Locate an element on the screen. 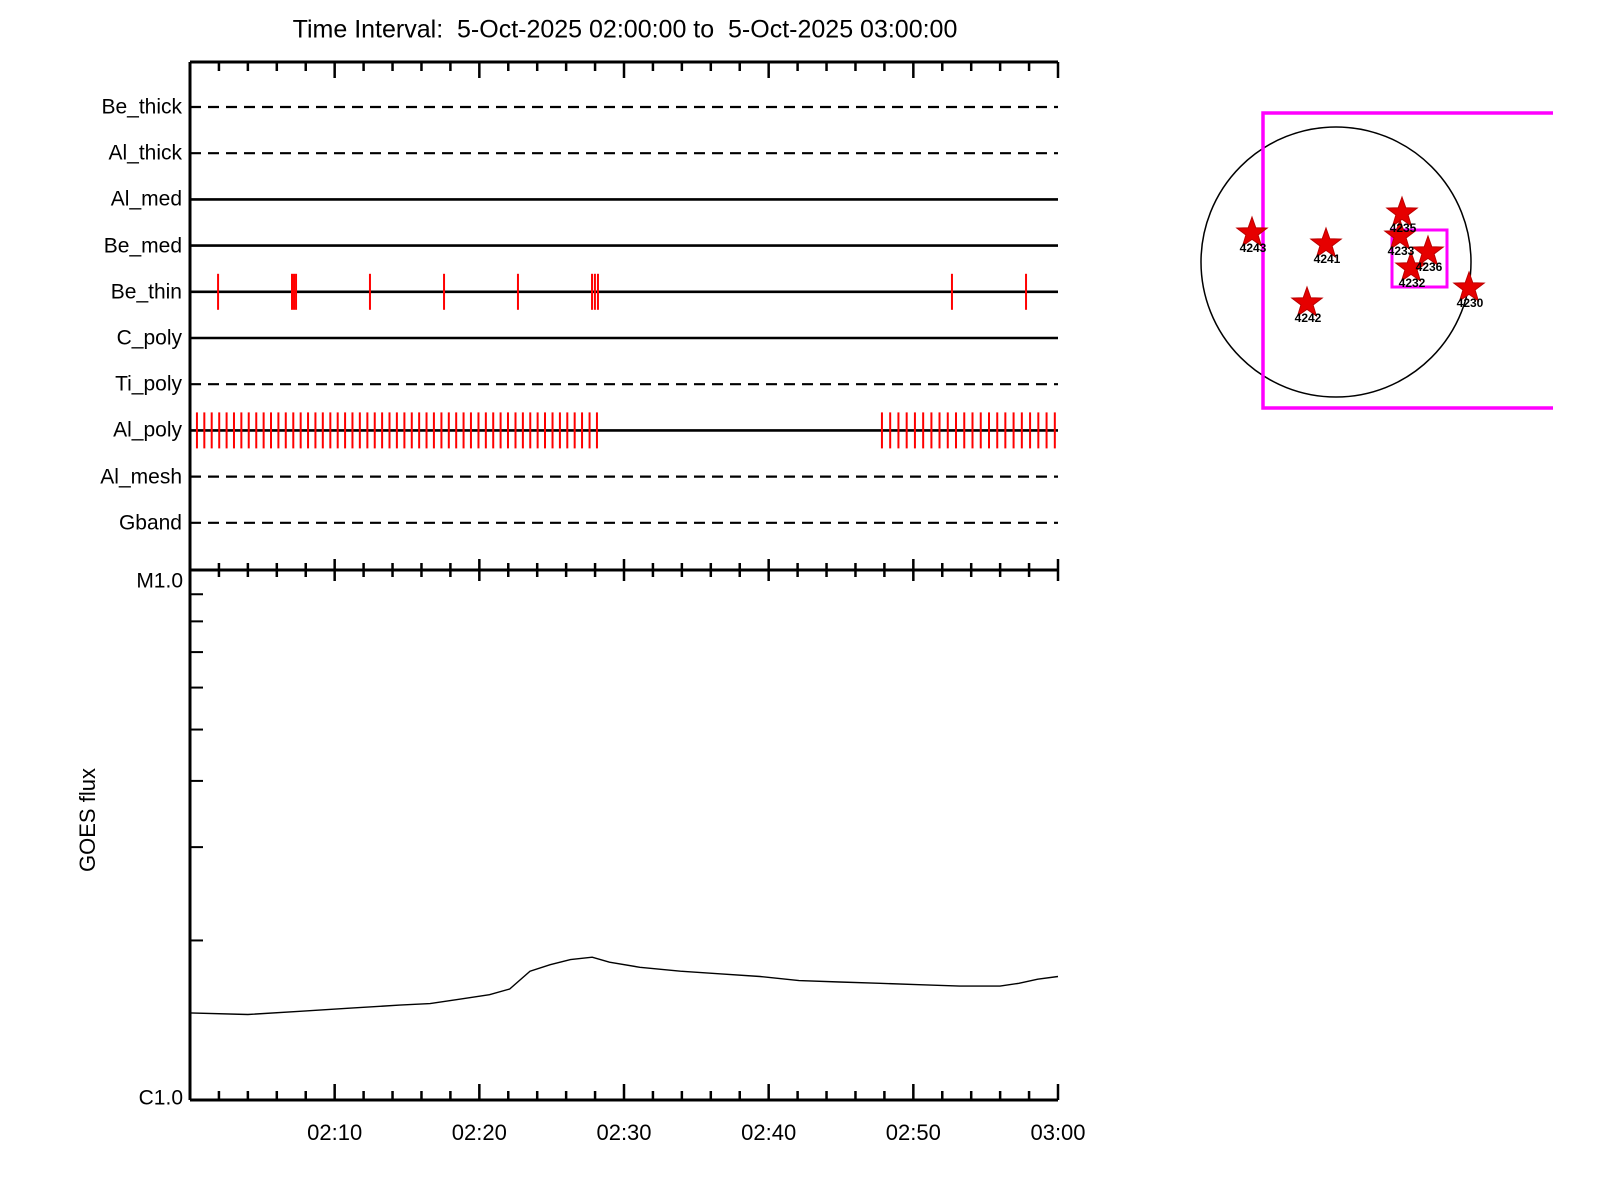 Image resolution: width=1600 pixels, height=1200 pixels. x-tick-label: 02:30 is located at coordinates (624, 1132).